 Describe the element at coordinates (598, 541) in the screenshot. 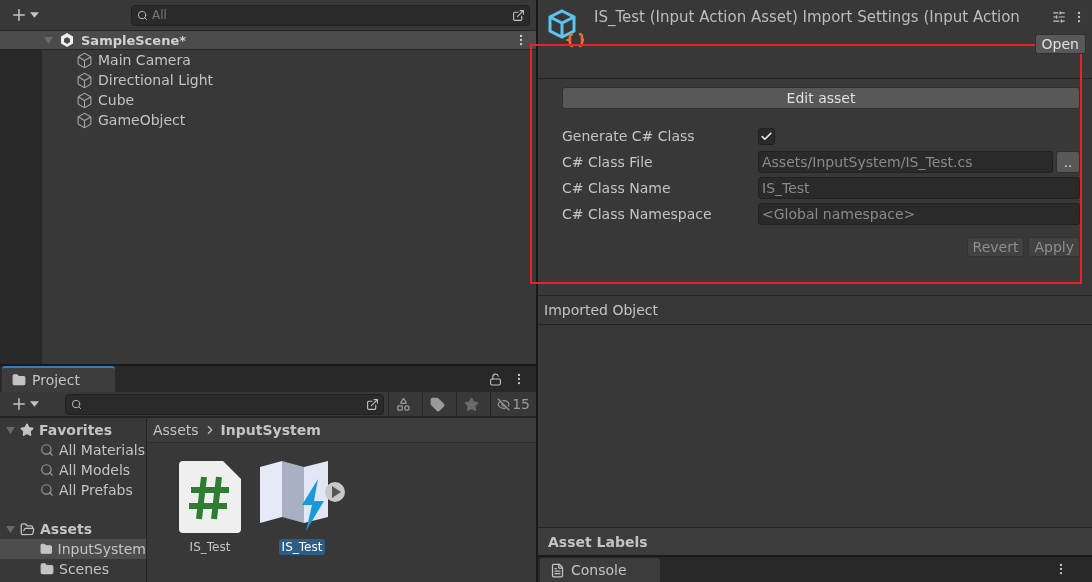

I see `section-header: Asset Labels` at that location.